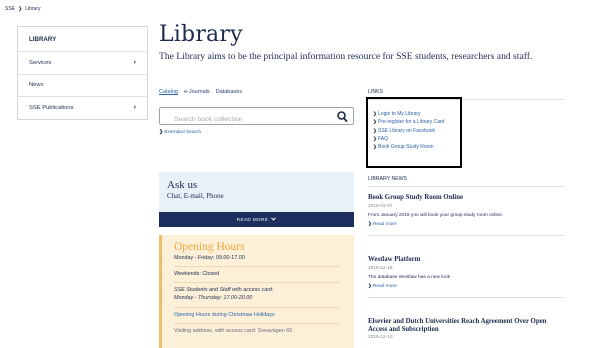 This screenshot has height=348, width=600. What do you see at coordinates (10, 9) in the screenshot?
I see `breadcrumb-home: SSE` at bounding box center [10, 9].